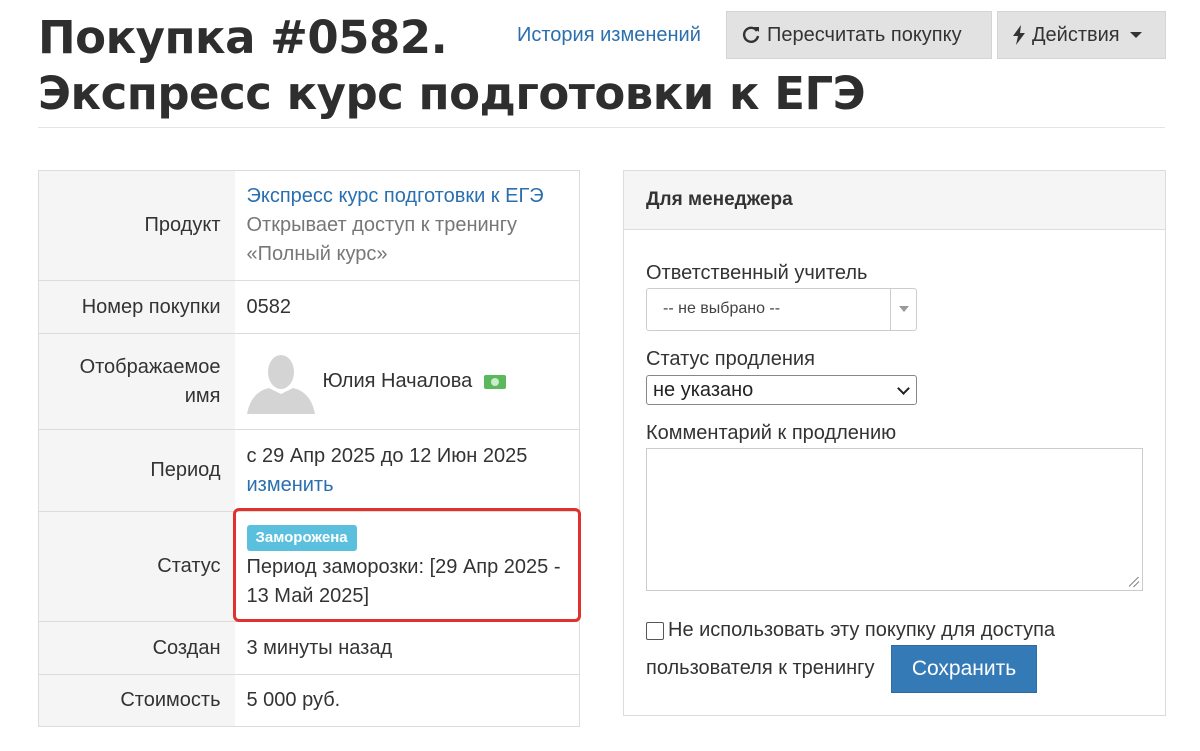 The width and height of the screenshot is (1200, 751). Describe the element at coordinates (601, 127) in the screenshot. I see `title-divider` at that location.